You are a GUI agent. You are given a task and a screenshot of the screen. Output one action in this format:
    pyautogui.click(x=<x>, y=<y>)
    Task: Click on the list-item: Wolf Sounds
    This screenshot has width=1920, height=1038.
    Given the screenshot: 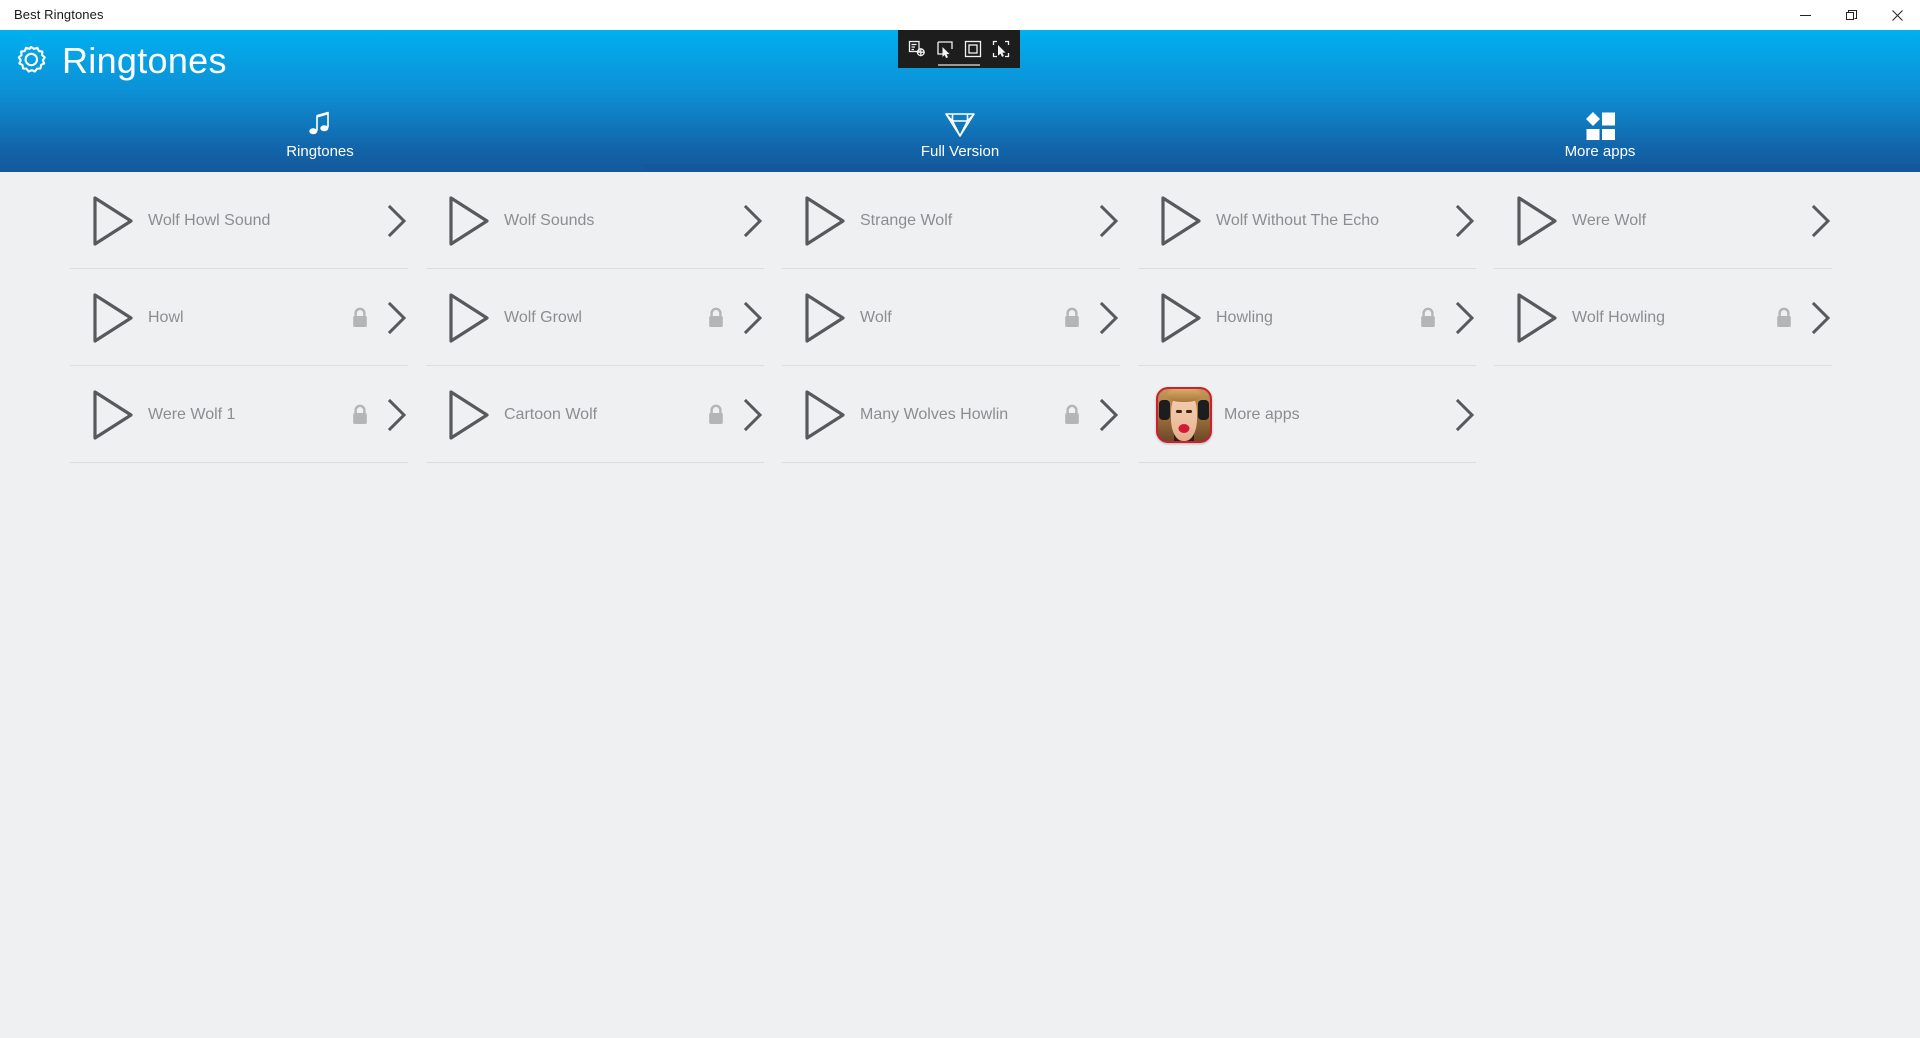 What is the action you would take?
    pyautogui.click(x=604, y=220)
    